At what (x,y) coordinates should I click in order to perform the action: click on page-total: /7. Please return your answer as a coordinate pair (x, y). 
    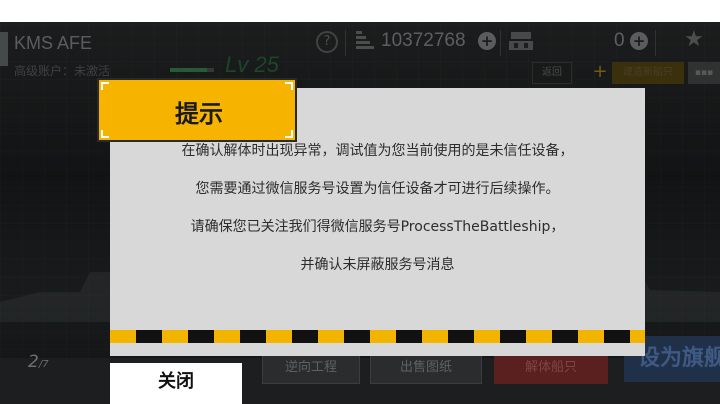
    Looking at the image, I should click on (43, 364).